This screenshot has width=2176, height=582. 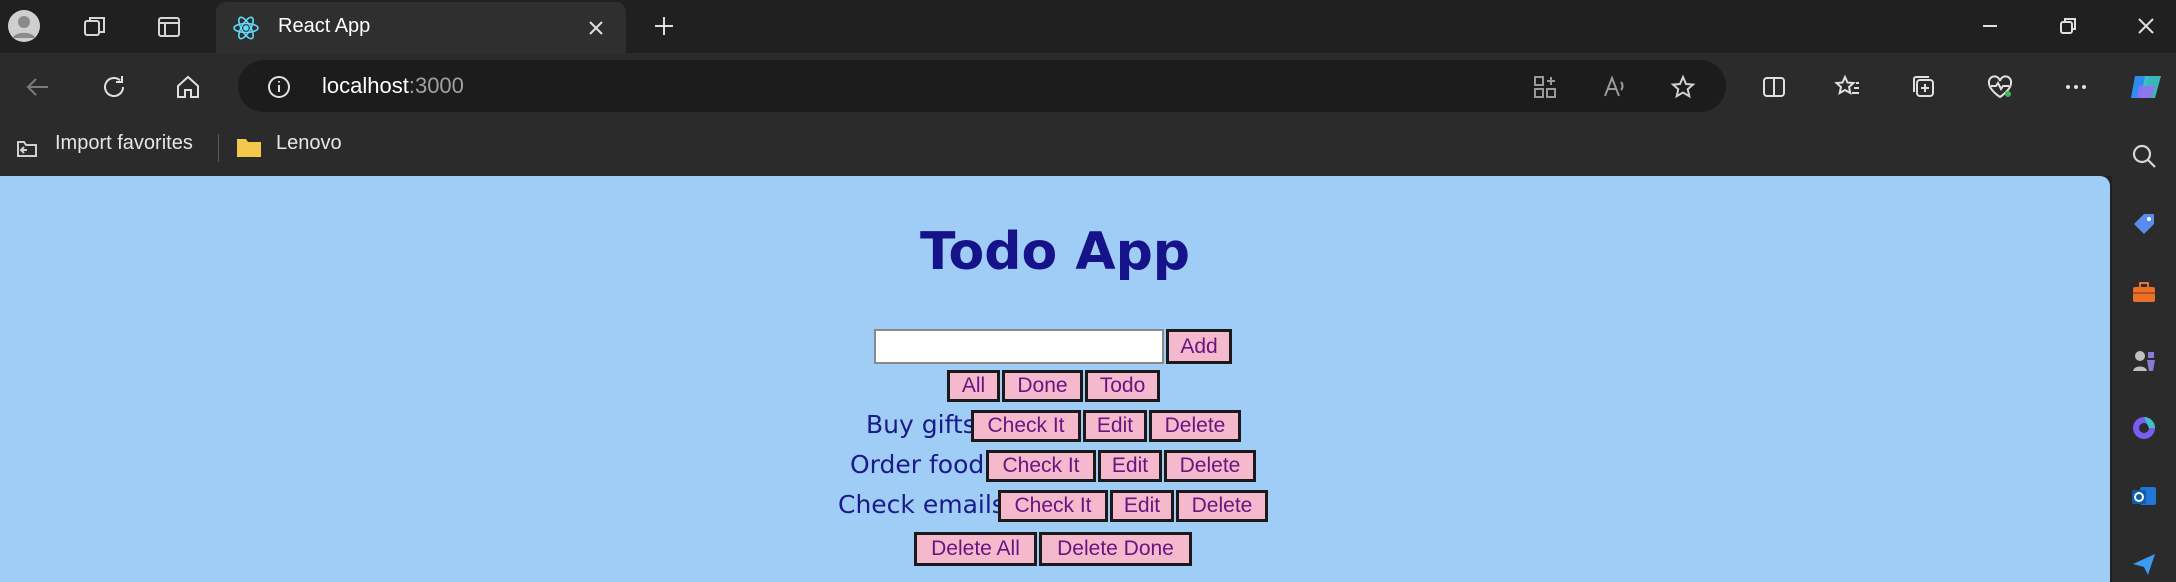 What do you see at coordinates (1055, 252) in the screenshot?
I see `page-title: Todo App` at bounding box center [1055, 252].